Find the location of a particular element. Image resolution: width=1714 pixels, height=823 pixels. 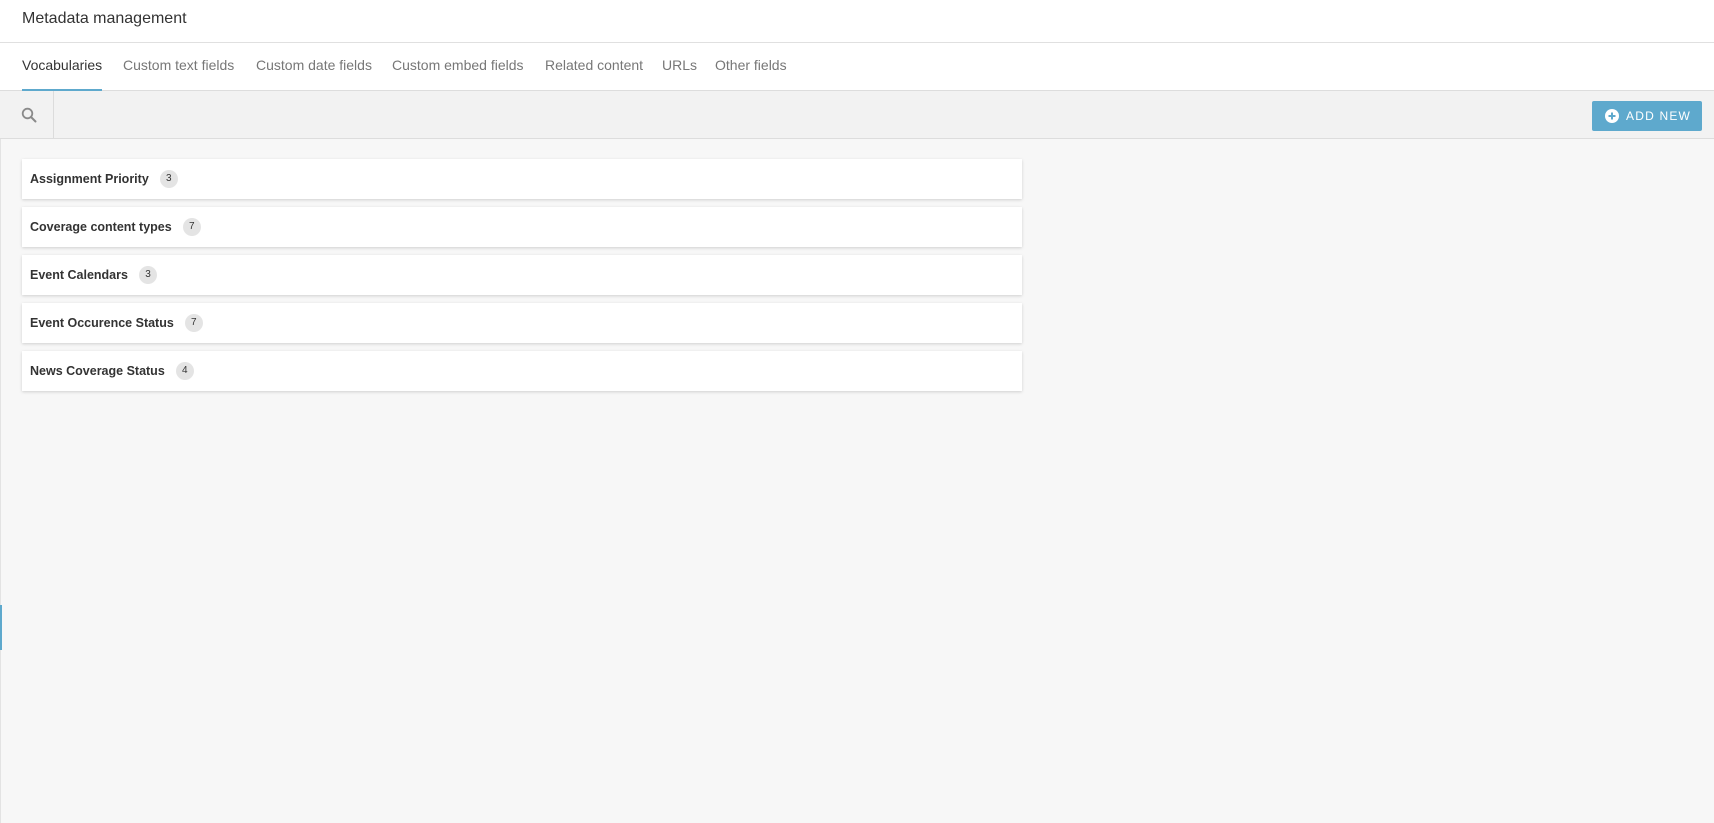

tab-other-fields: Other fields is located at coordinates (751, 67).